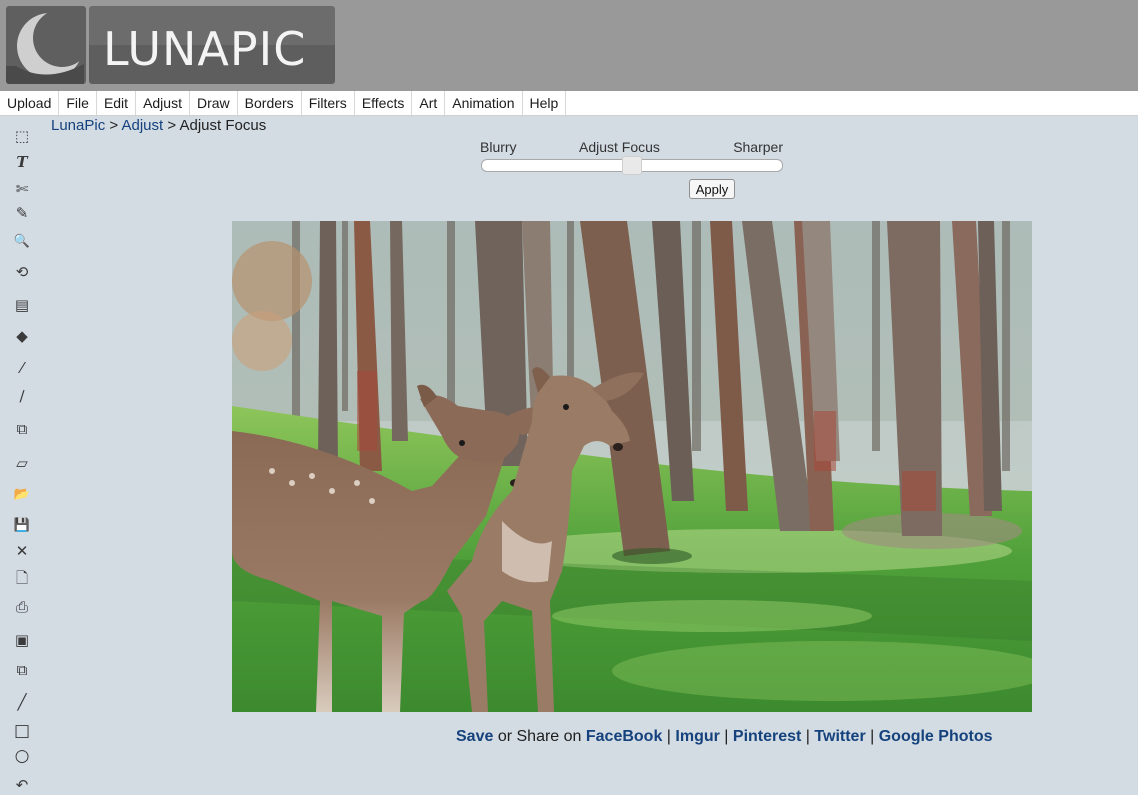 This screenshot has height=795, width=1138. Describe the element at coordinates (117, 103) in the screenshot. I see `menu-edit: Edit` at that location.